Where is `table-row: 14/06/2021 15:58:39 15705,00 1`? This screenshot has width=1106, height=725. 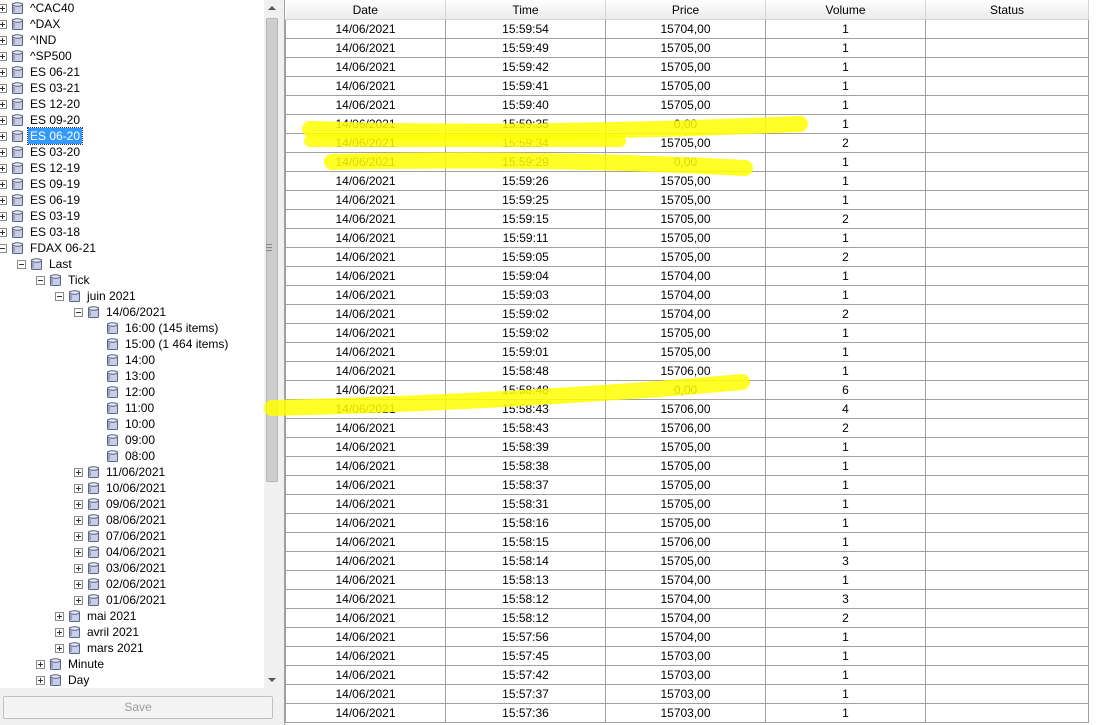 table-row: 14/06/2021 15:58:39 15705,00 1 is located at coordinates (687, 447).